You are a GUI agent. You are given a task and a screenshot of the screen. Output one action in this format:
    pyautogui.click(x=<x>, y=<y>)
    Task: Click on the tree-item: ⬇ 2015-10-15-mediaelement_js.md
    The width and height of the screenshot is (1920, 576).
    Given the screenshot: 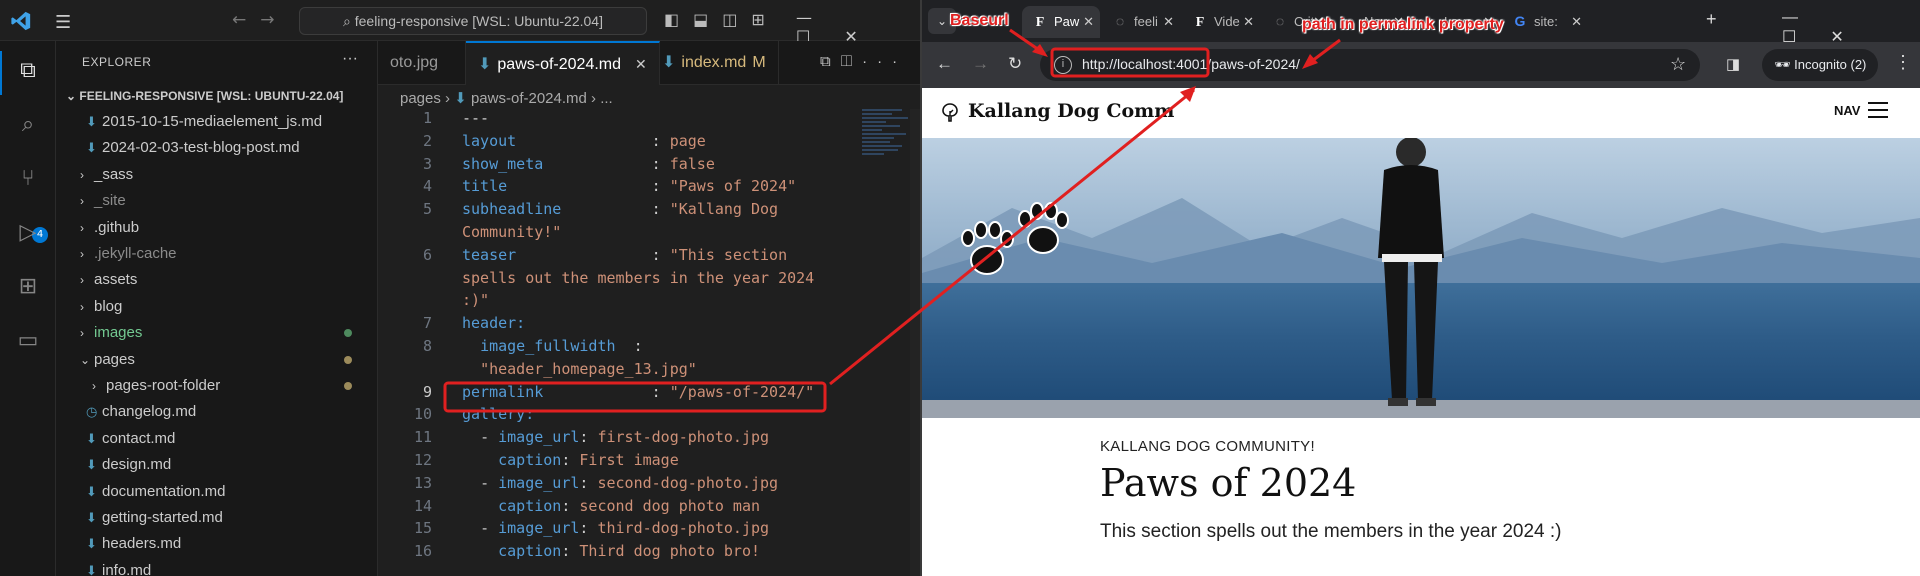 What is the action you would take?
    pyautogui.click(x=217, y=122)
    